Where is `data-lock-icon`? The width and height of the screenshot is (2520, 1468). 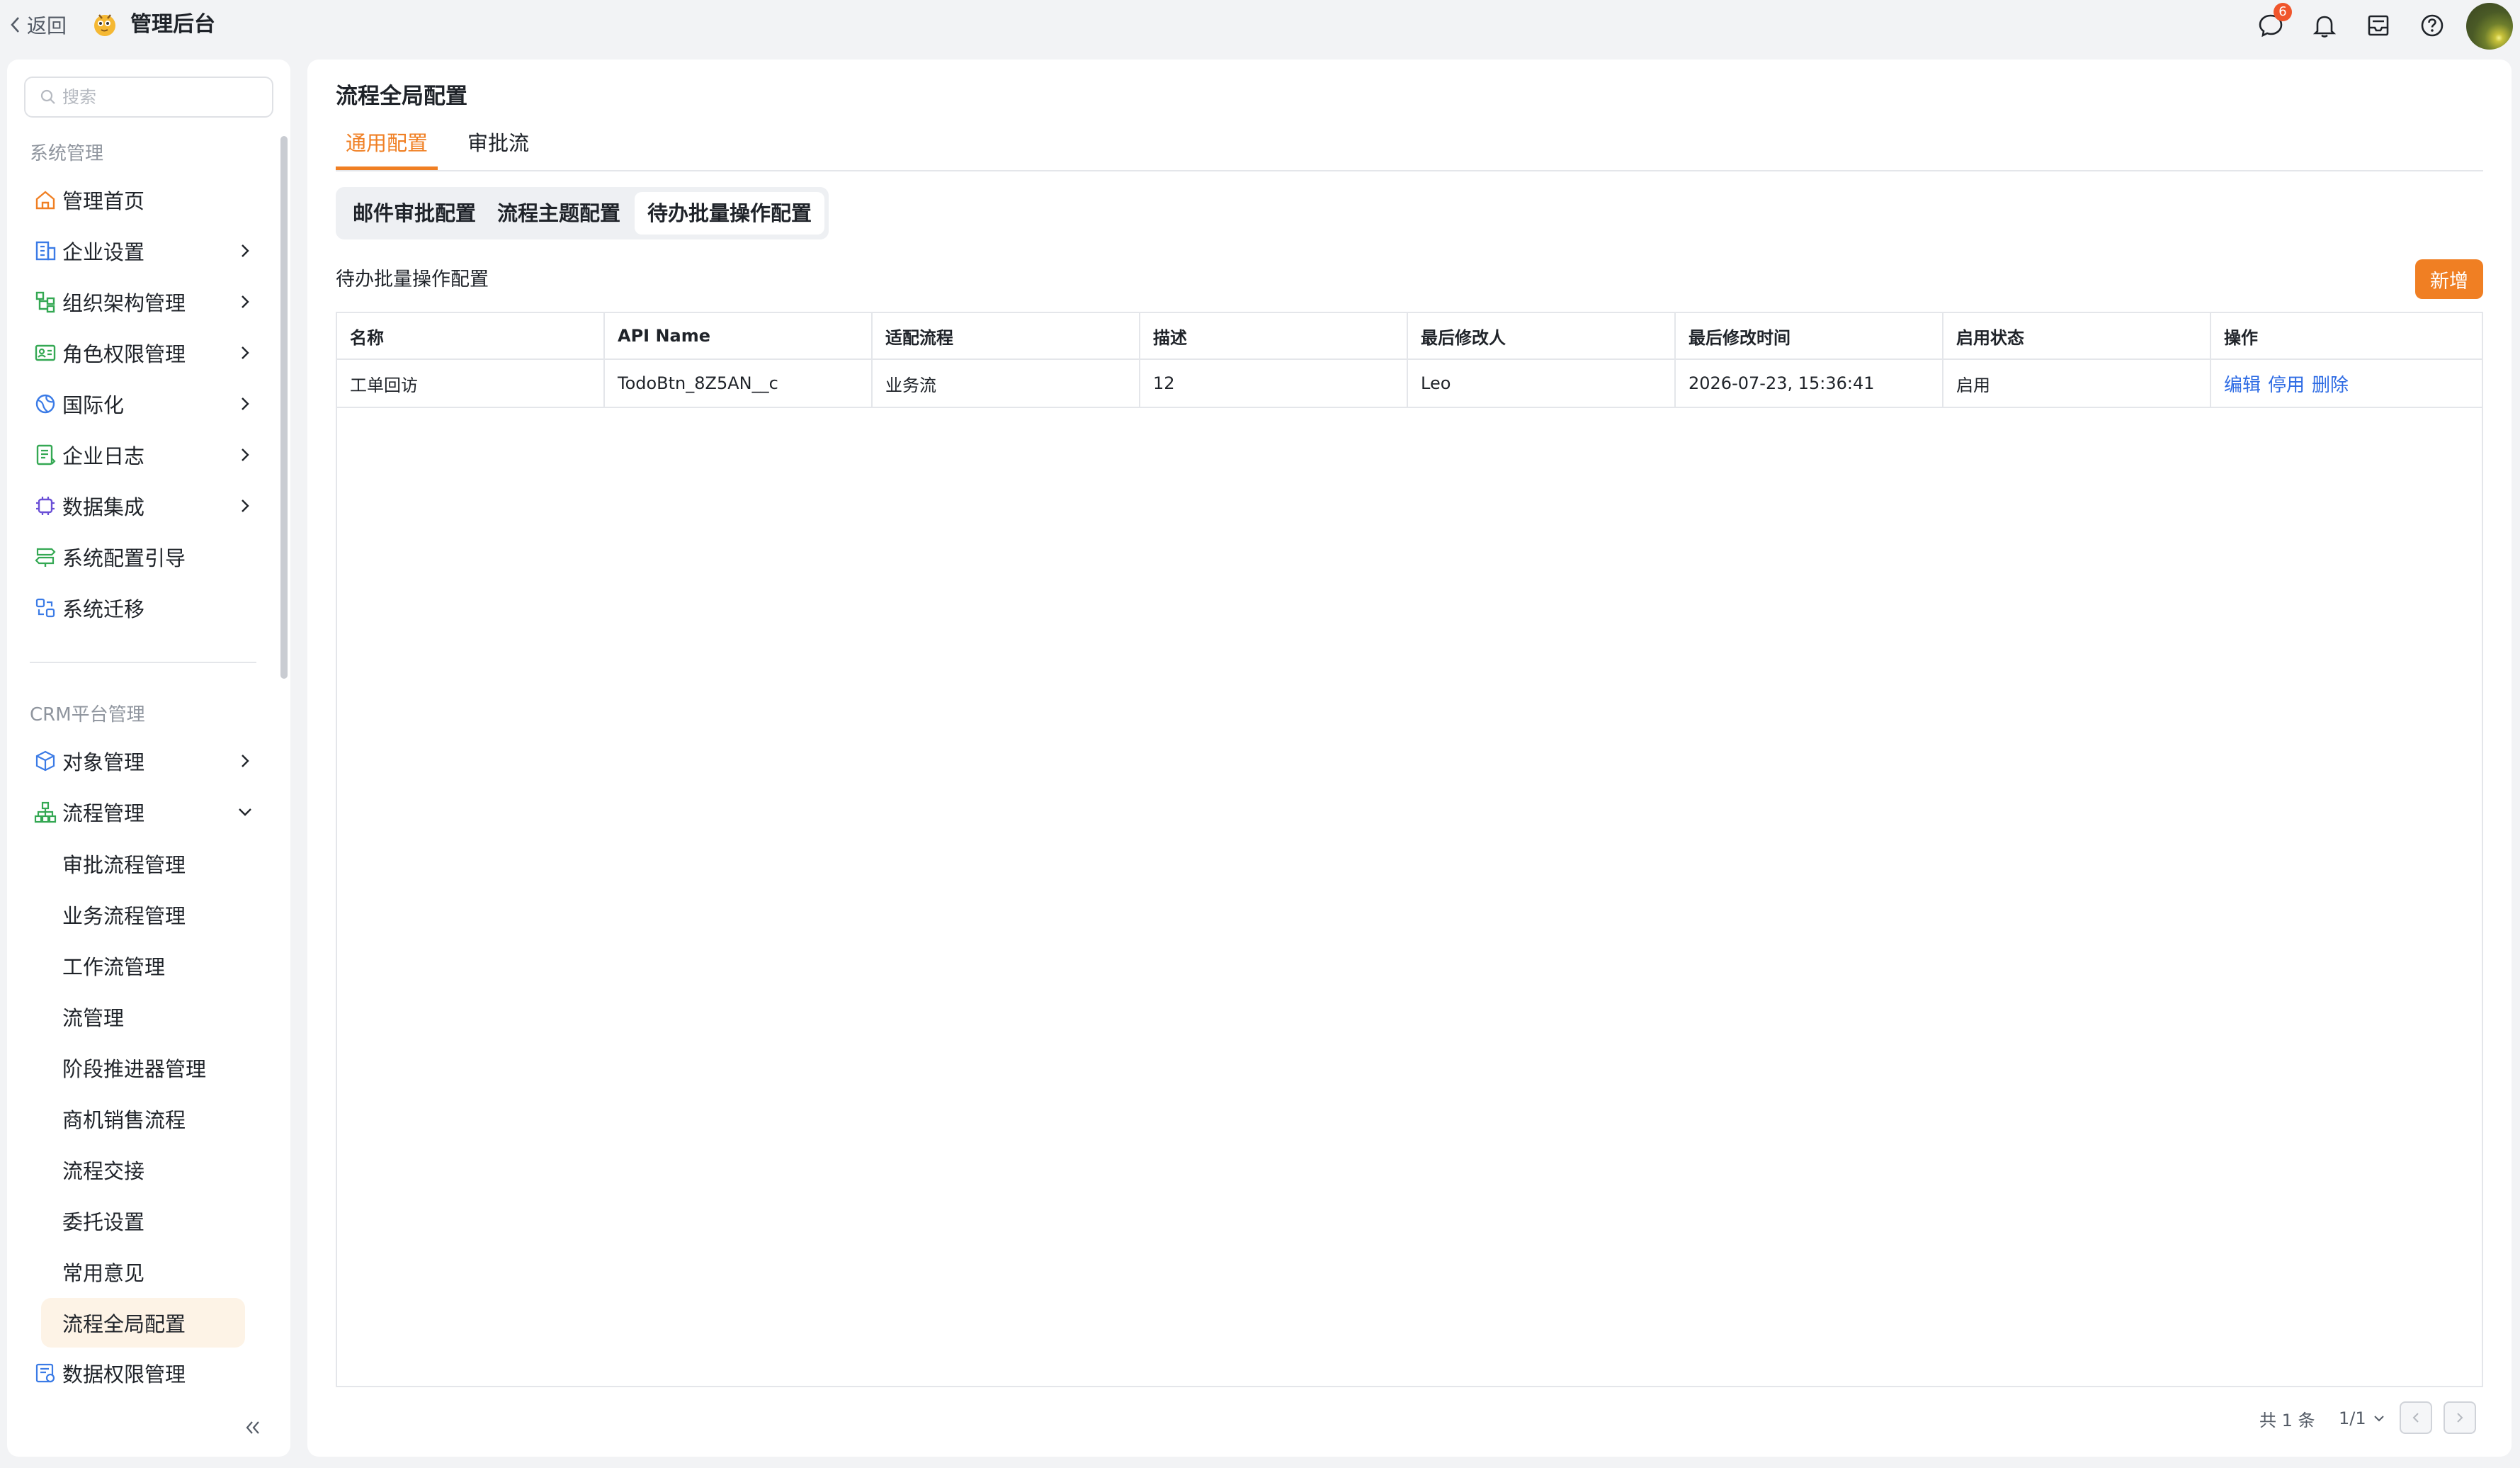
data-lock-icon is located at coordinates (46, 1373).